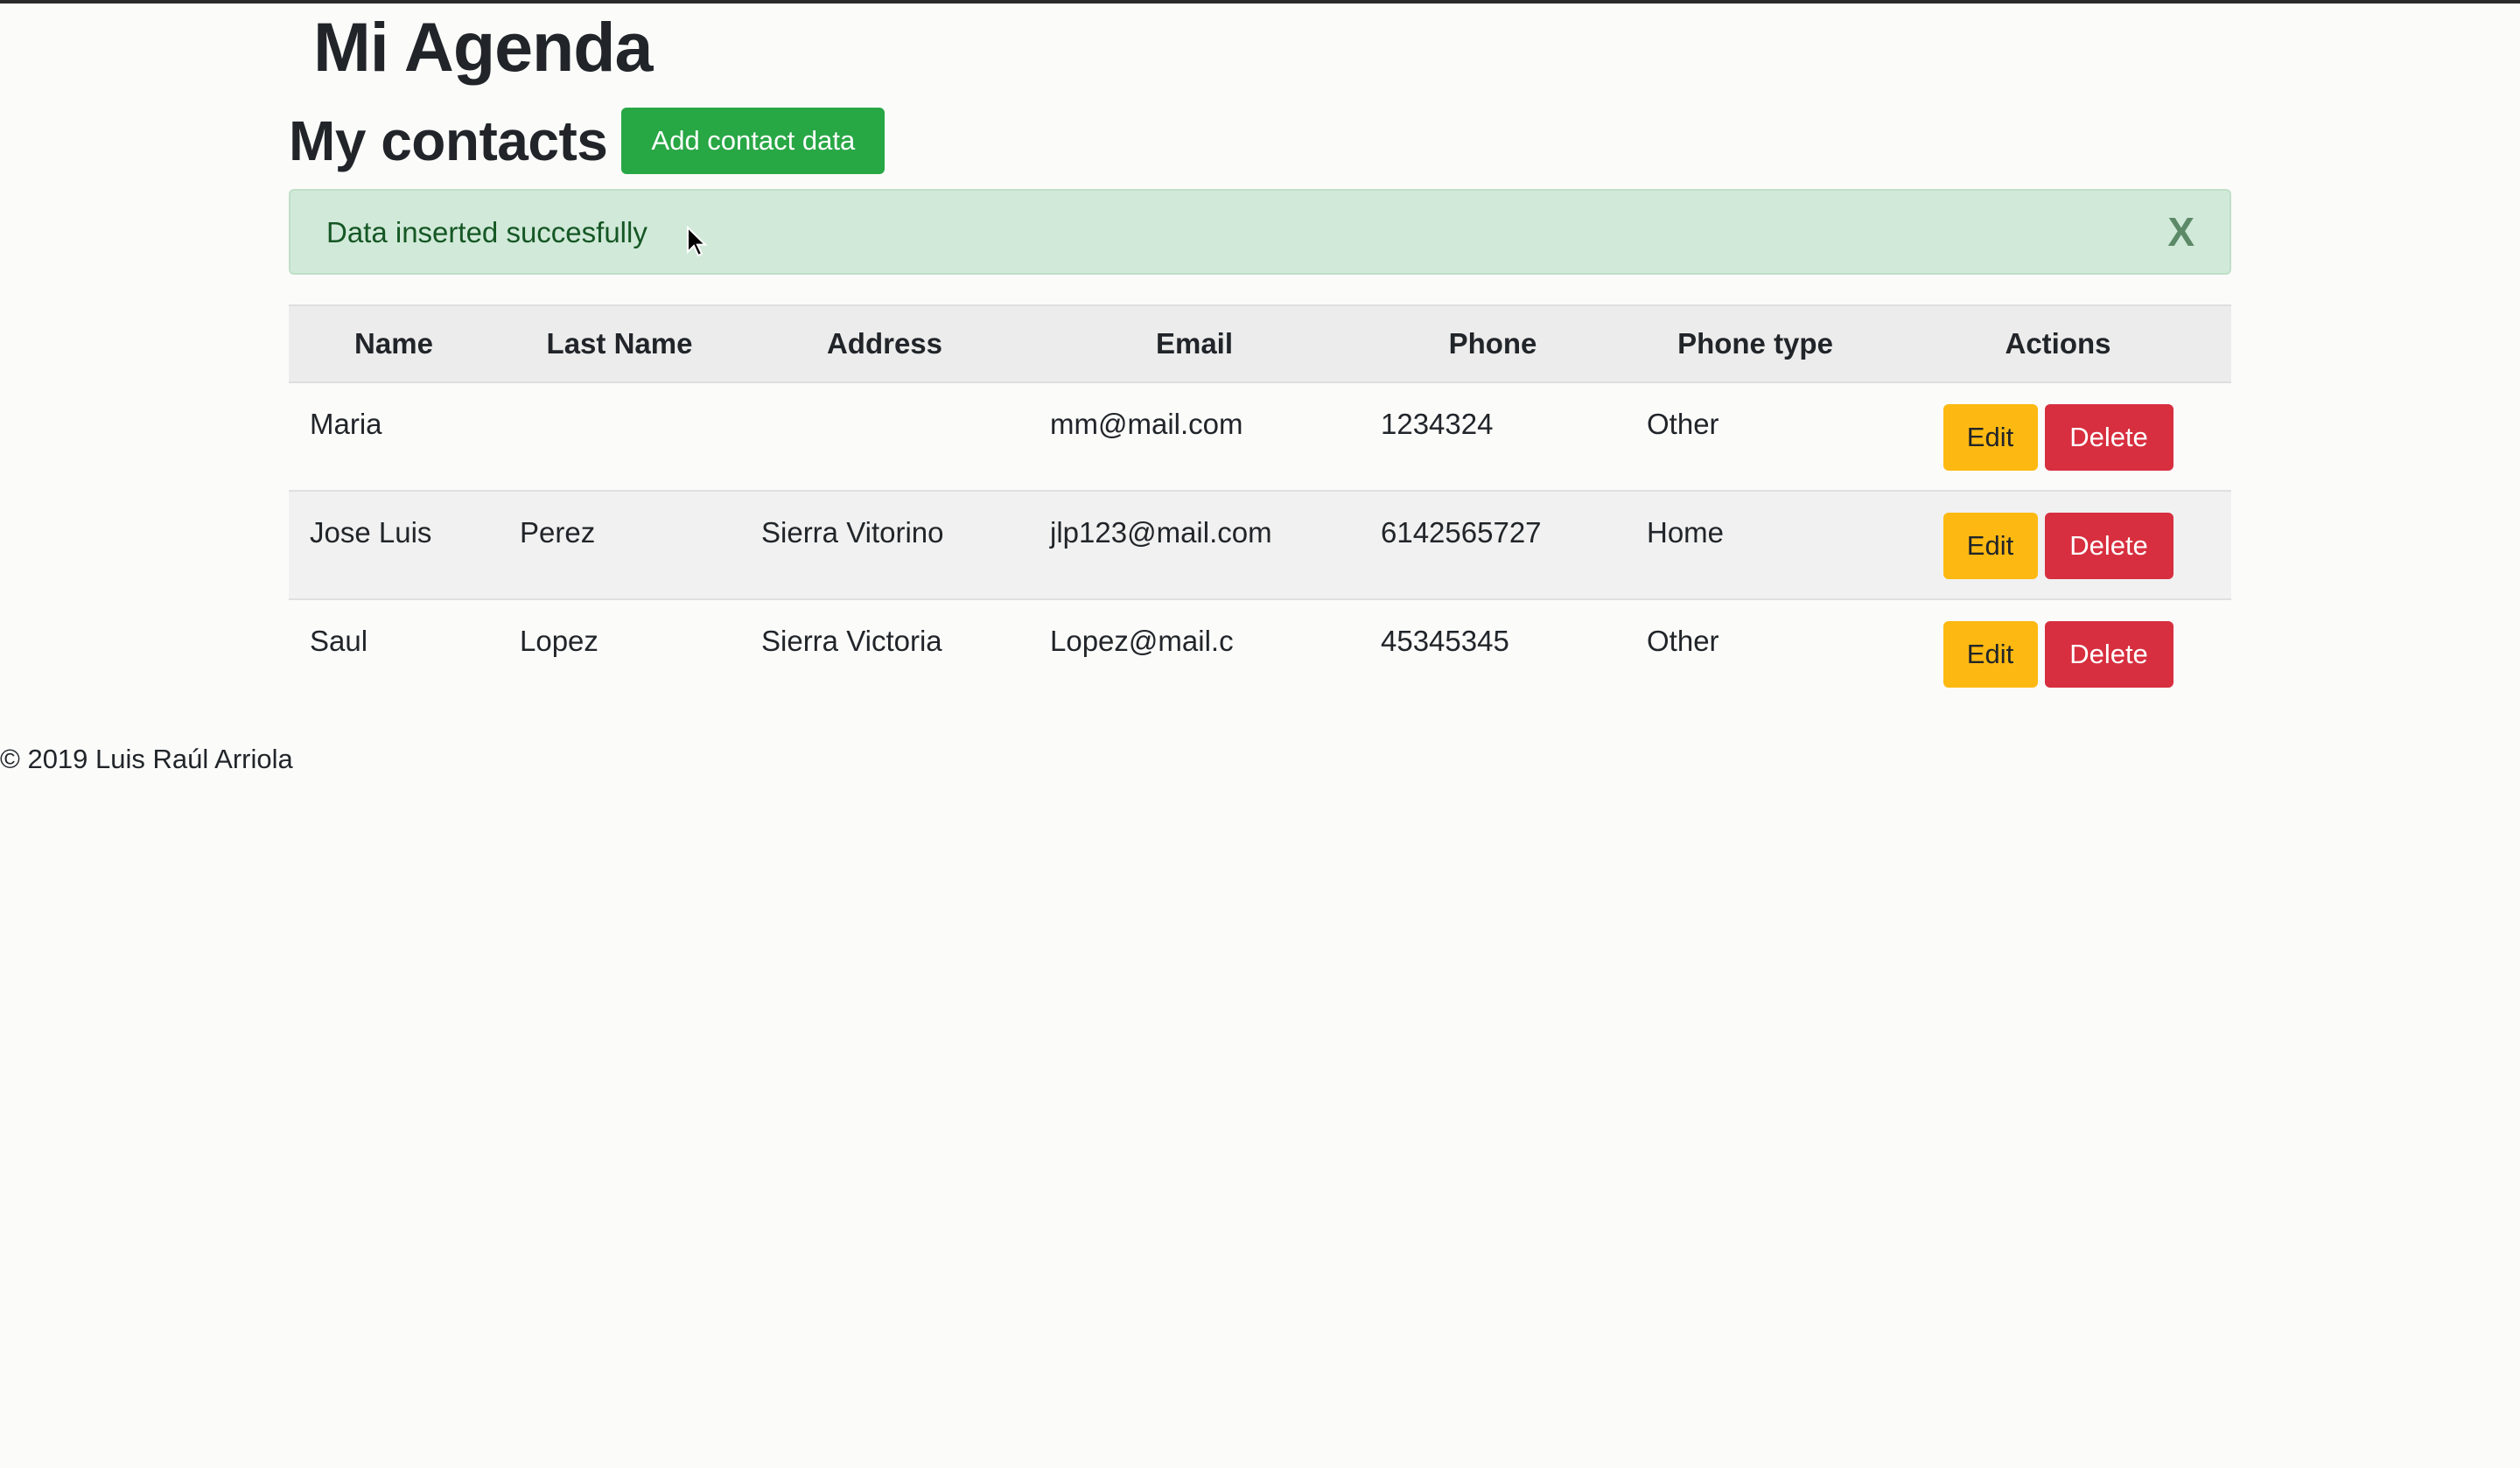  Describe the element at coordinates (346, 424) in the screenshot. I see `cell-name: Maria` at that location.